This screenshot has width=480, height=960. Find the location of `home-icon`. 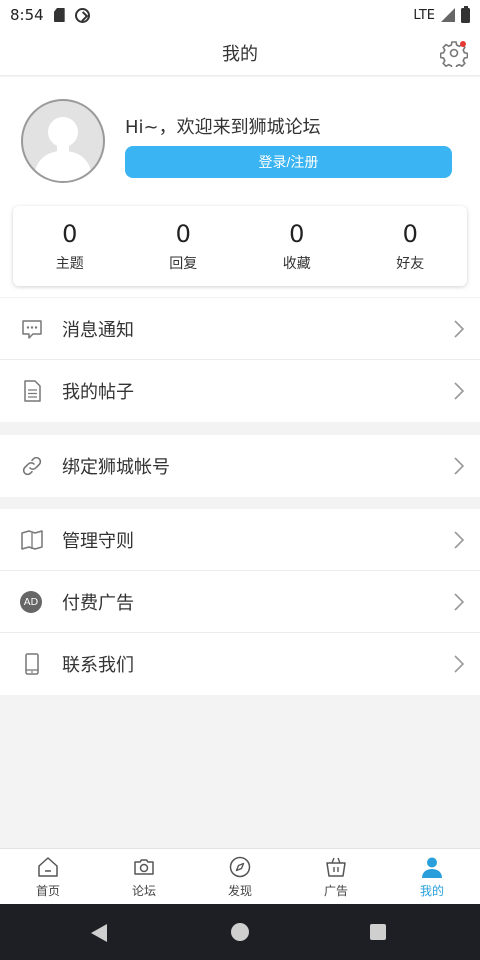

home-icon is located at coordinates (48, 867).